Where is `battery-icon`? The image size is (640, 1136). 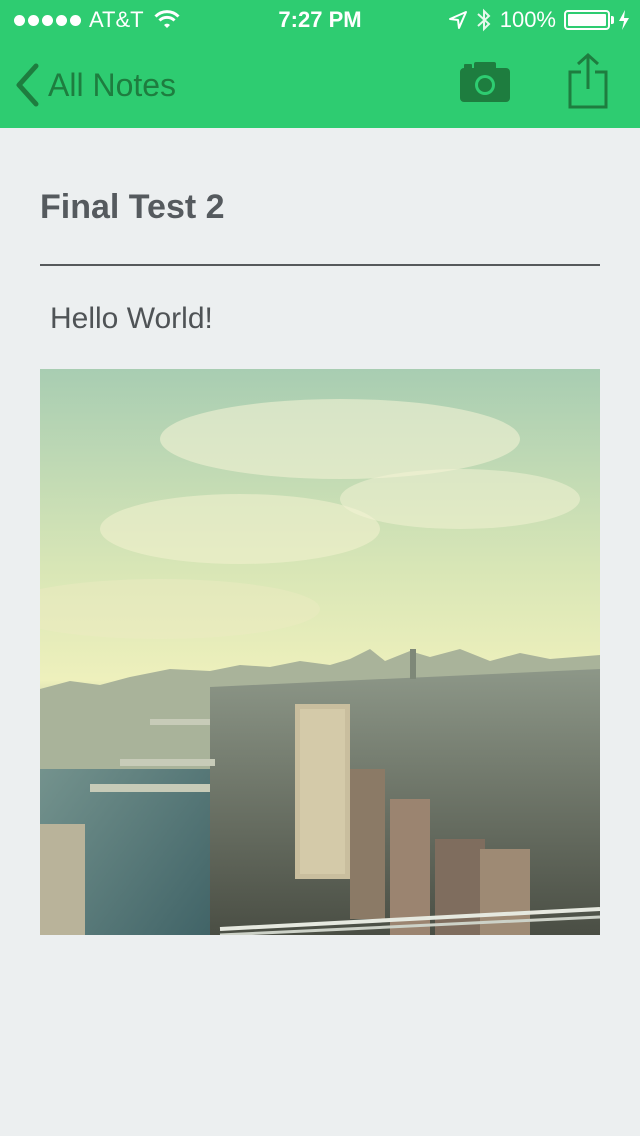 battery-icon is located at coordinates (589, 20).